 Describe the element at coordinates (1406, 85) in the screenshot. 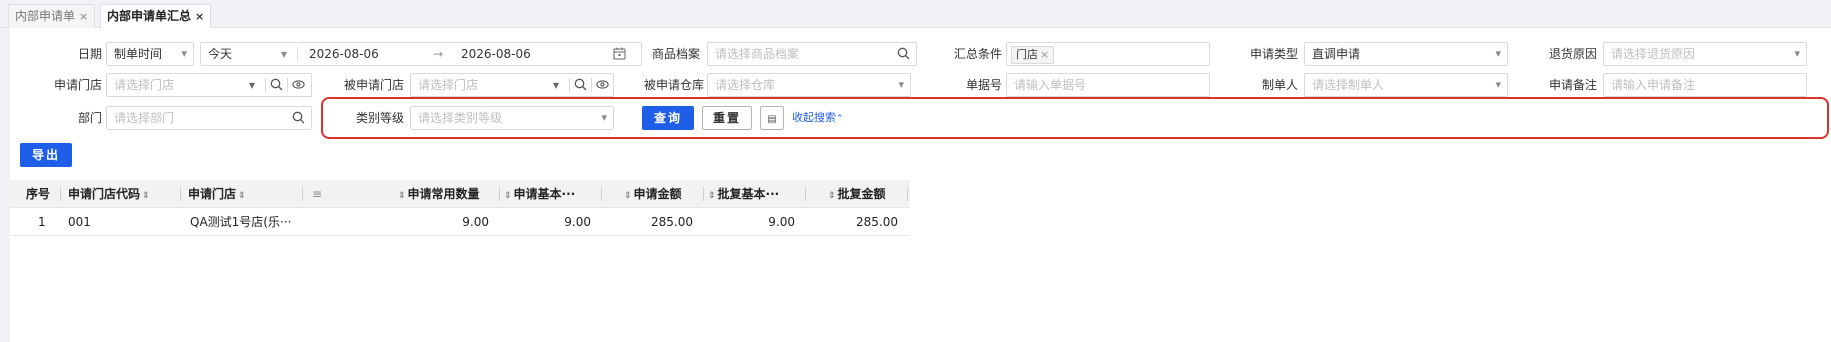

I see `creator-select: 请选择制单人 ▾` at that location.